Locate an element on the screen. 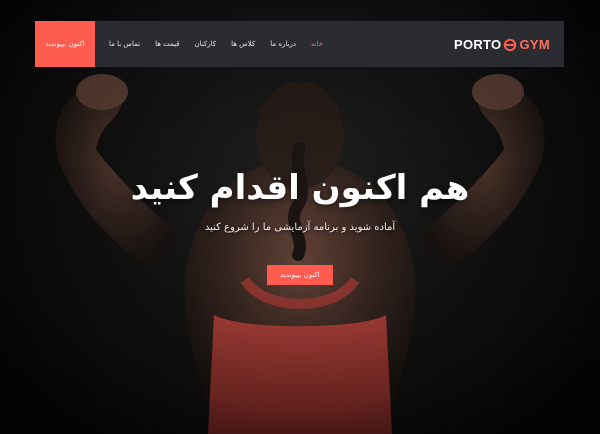 The width and height of the screenshot is (600, 434). hero-title: هم اکنون اقدام کنید is located at coordinates (300, 188).